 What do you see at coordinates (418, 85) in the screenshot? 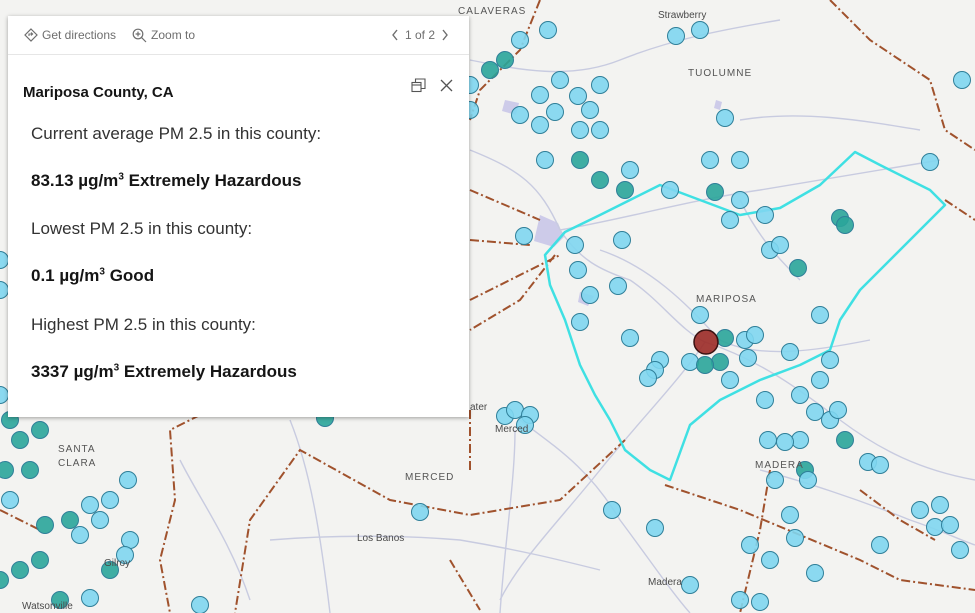
I see `dock-button` at bounding box center [418, 85].